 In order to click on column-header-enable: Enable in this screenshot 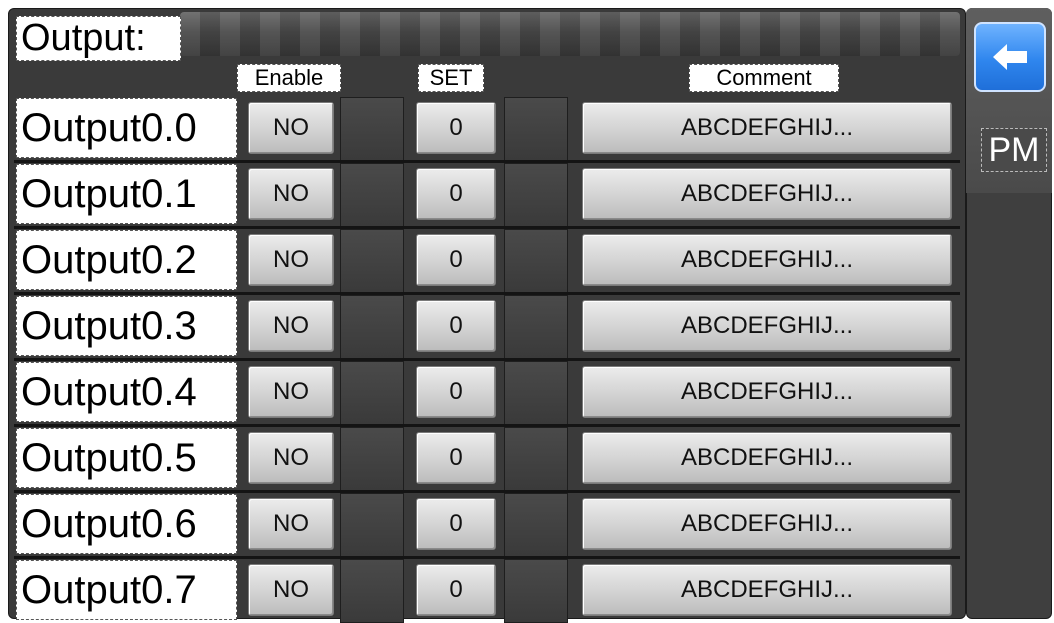, I will do `click(289, 78)`.